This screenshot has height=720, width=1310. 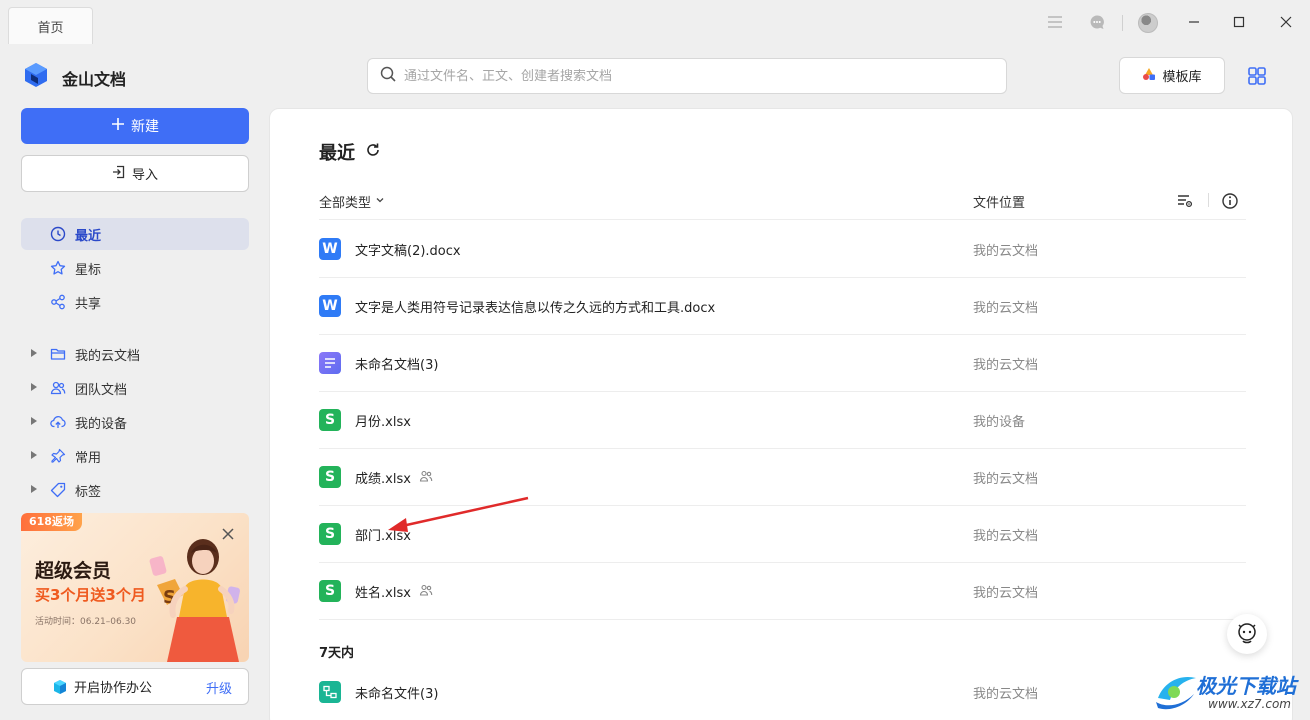 I want to click on promo-date: 活动时间：06.21–06.30, so click(x=86, y=622).